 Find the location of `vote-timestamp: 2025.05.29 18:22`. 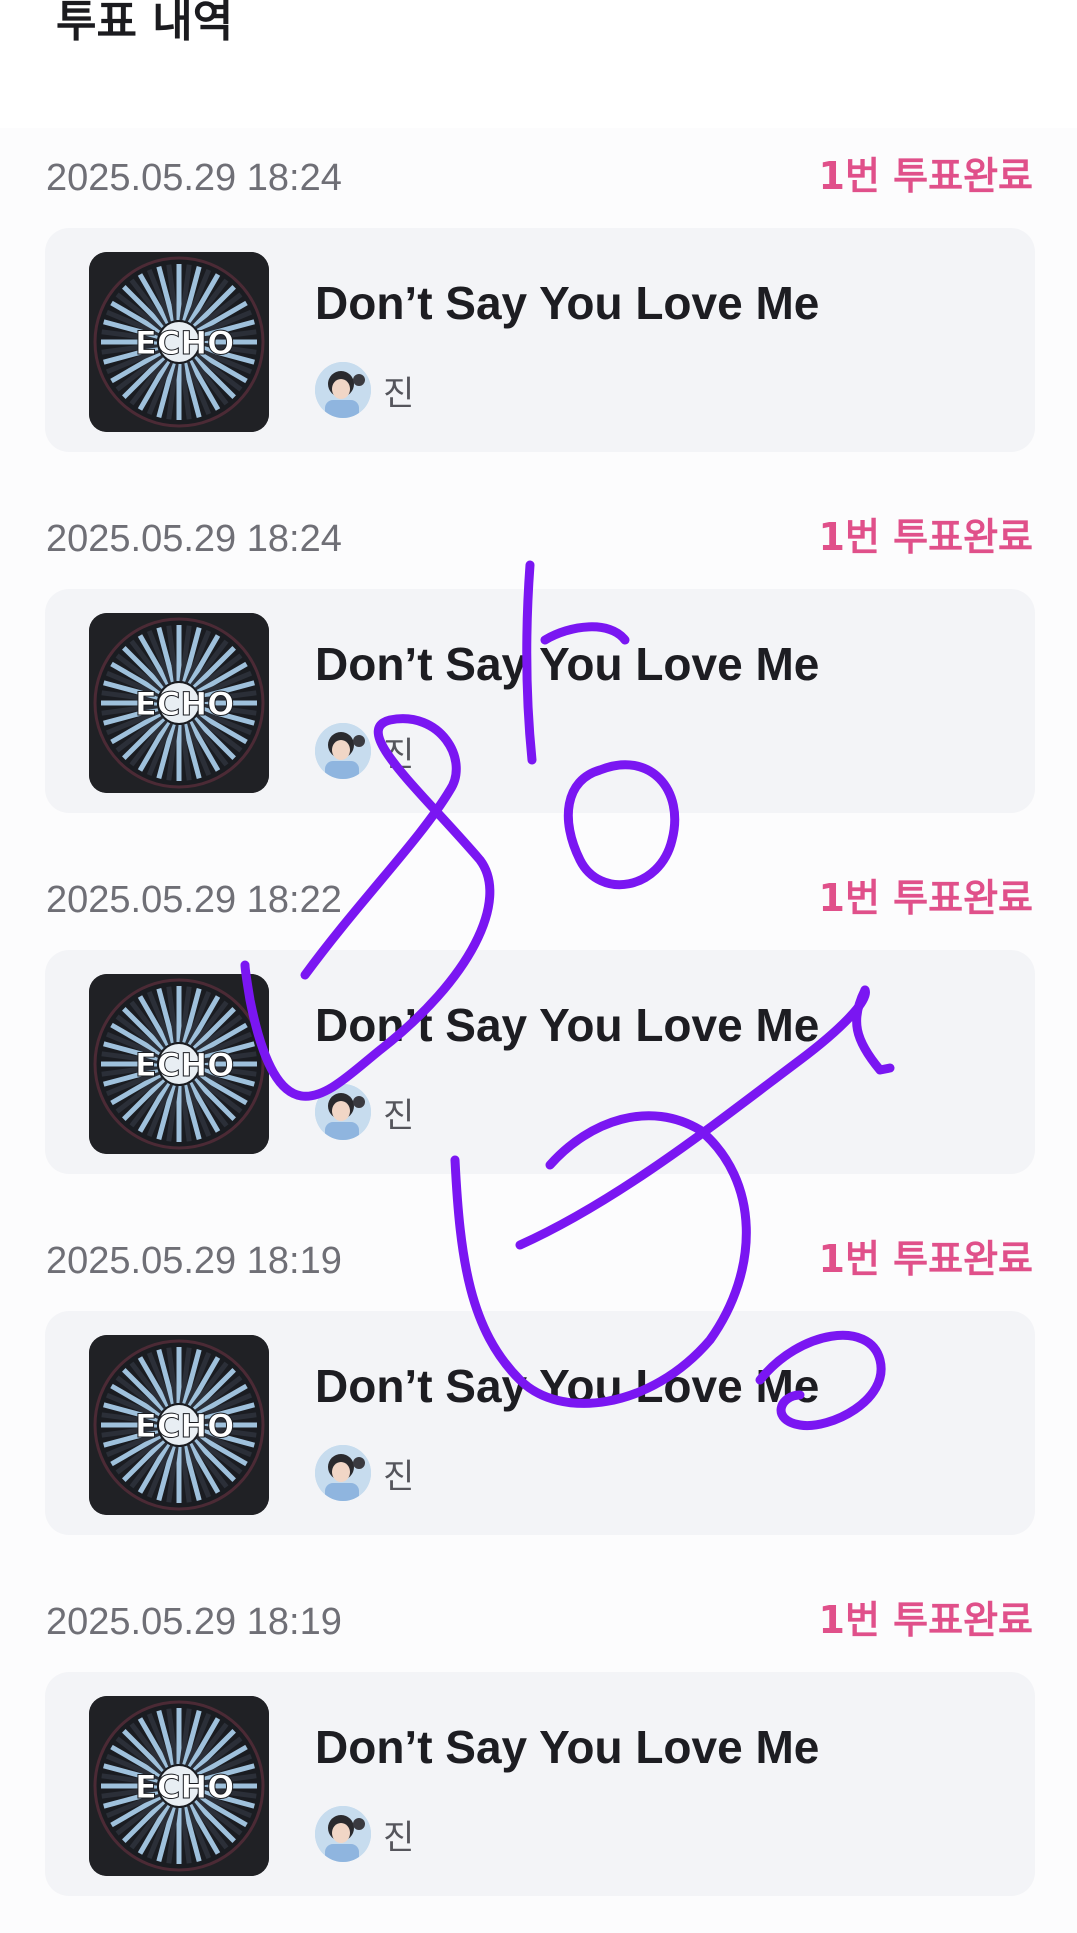

vote-timestamp: 2025.05.29 18:22 is located at coordinates (194, 900).